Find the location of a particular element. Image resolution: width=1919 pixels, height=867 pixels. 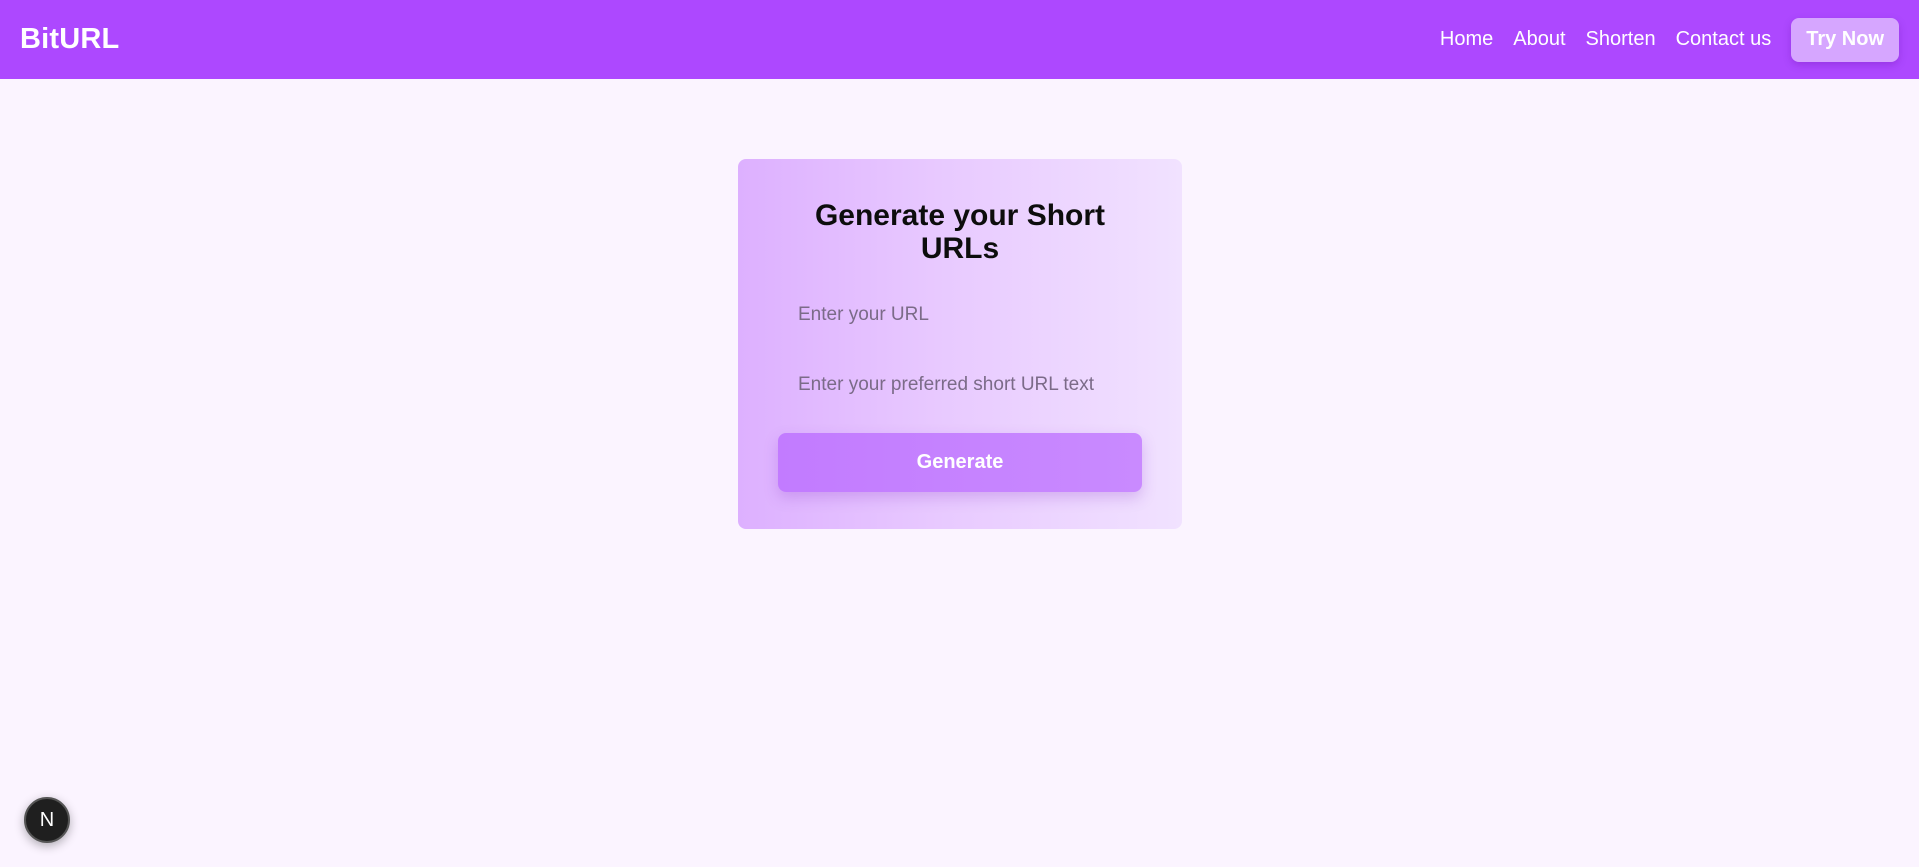

nav-link-contact: Contact us is located at coordinates (1724, 39).